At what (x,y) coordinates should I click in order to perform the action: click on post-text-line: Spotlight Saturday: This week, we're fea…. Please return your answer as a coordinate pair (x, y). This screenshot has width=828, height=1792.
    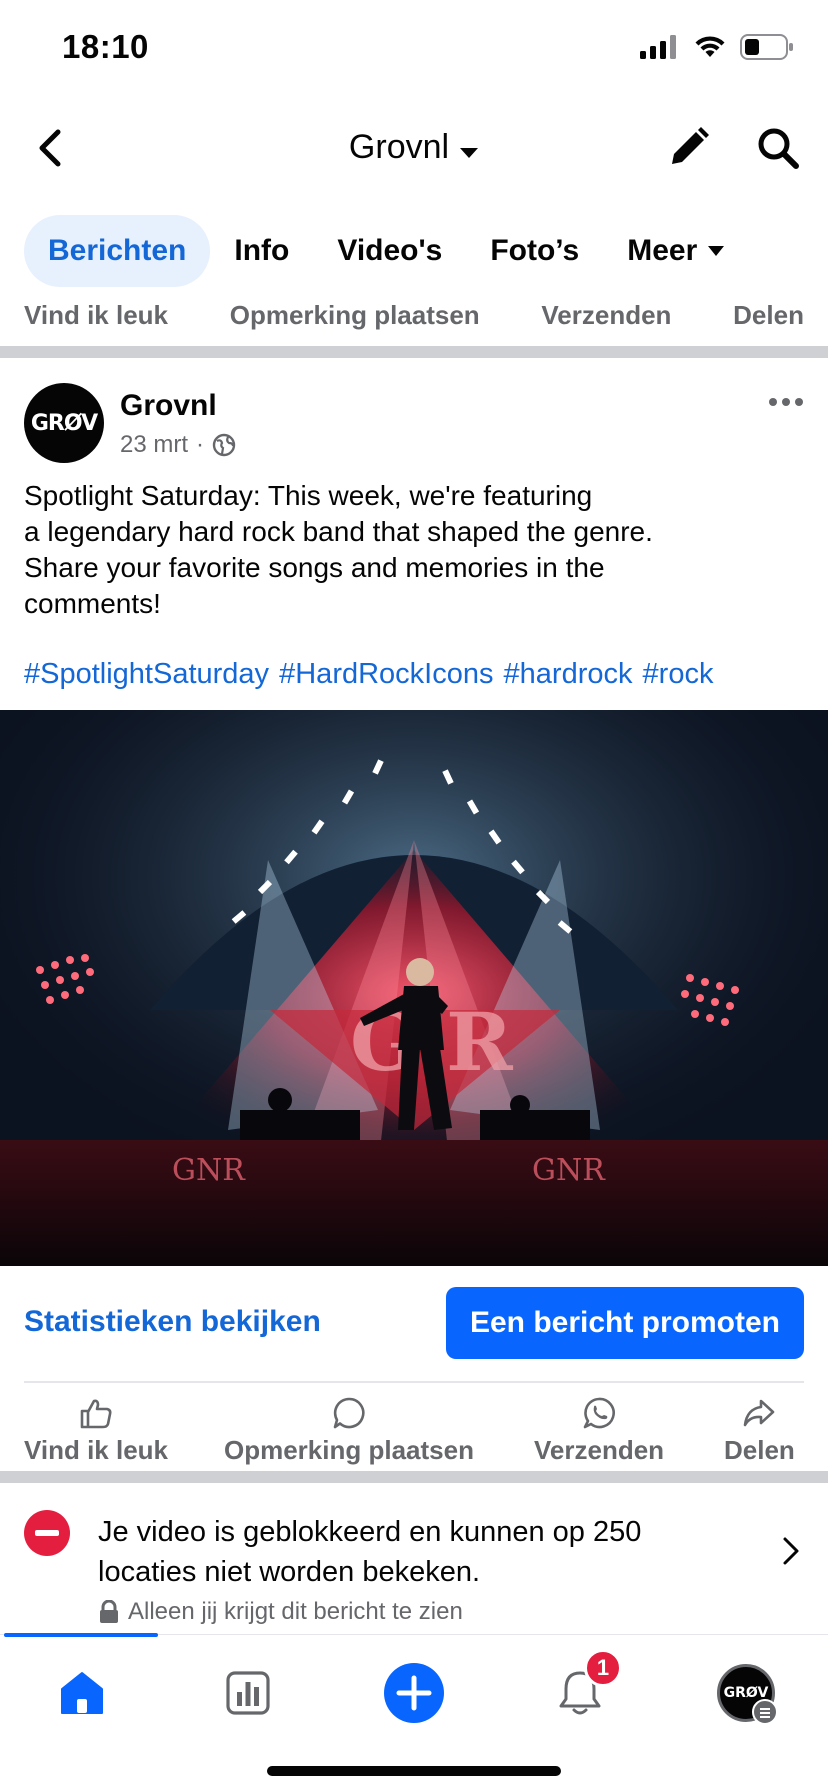
    Looking at the image, I should click on (308, 495).